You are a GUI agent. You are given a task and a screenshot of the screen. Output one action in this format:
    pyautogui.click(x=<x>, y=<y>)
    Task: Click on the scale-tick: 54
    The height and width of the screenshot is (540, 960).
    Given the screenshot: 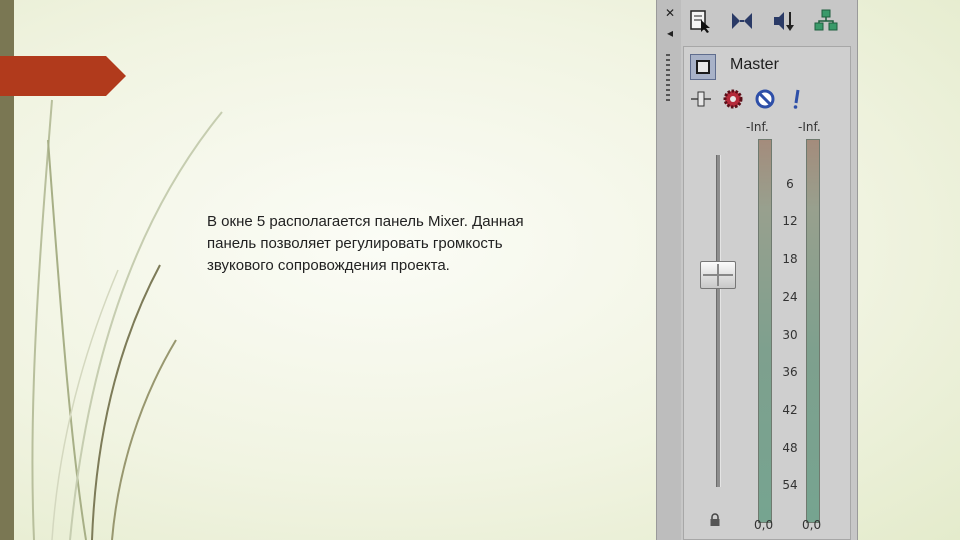 What is the action you would take?
    pyautogui.click(x=790, y=485)
    